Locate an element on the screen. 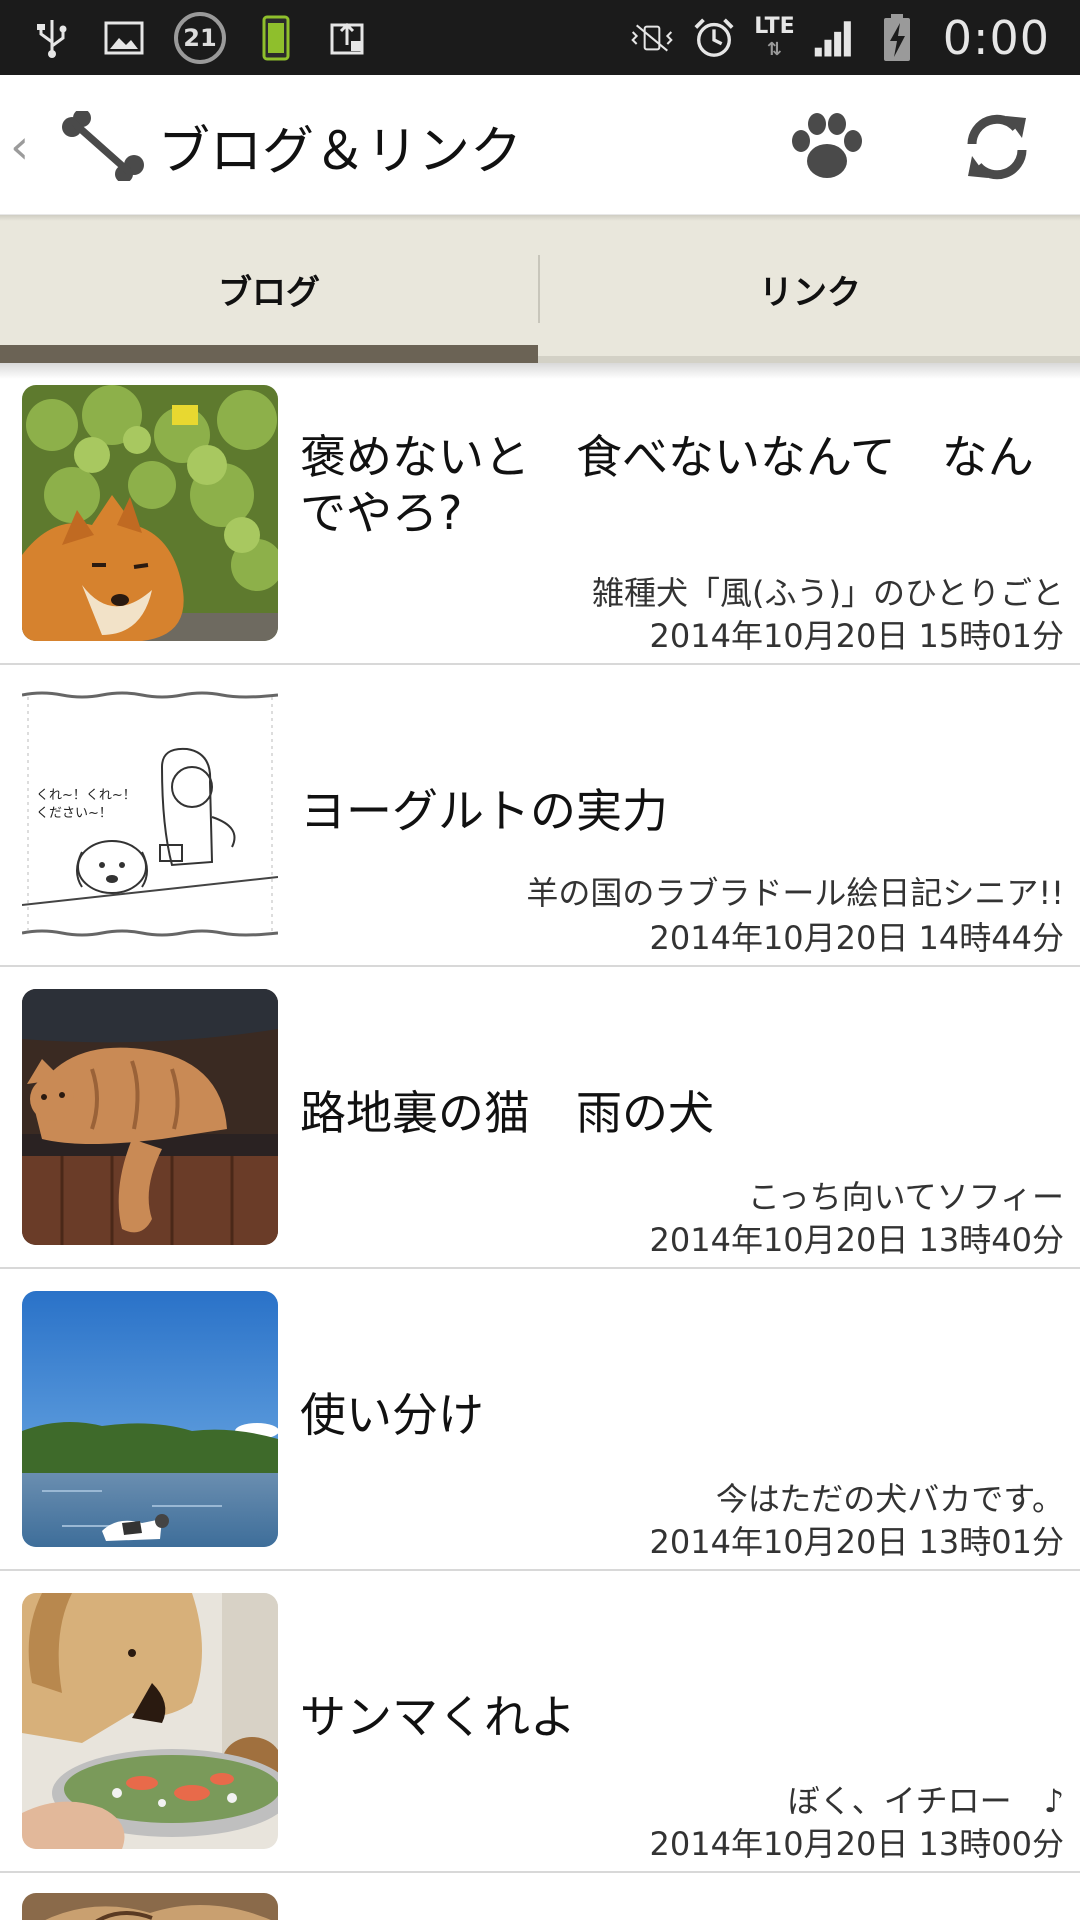 Image resolution: width=1080 pixels, height=1920 pixels. image-icon is located at coordinates (124, 38).